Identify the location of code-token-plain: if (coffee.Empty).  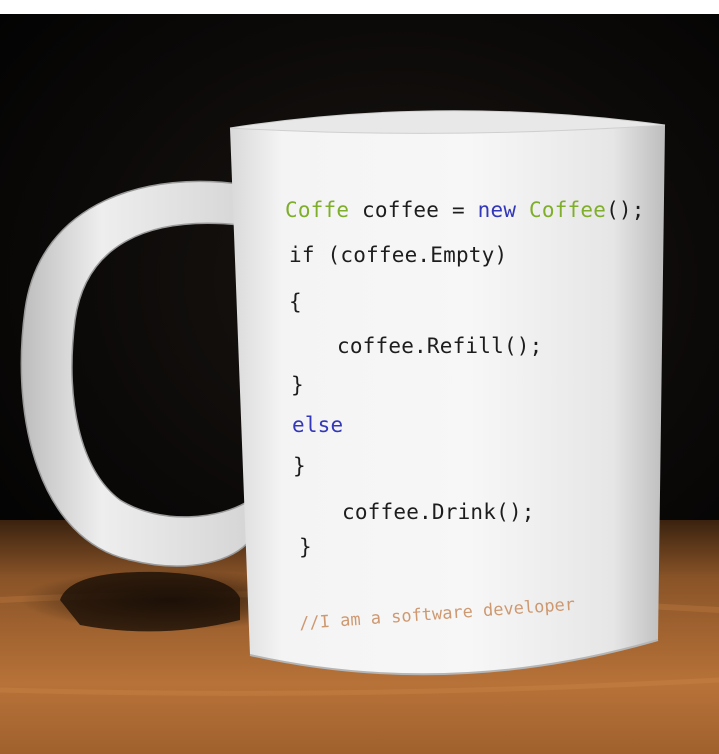
(398, 255).